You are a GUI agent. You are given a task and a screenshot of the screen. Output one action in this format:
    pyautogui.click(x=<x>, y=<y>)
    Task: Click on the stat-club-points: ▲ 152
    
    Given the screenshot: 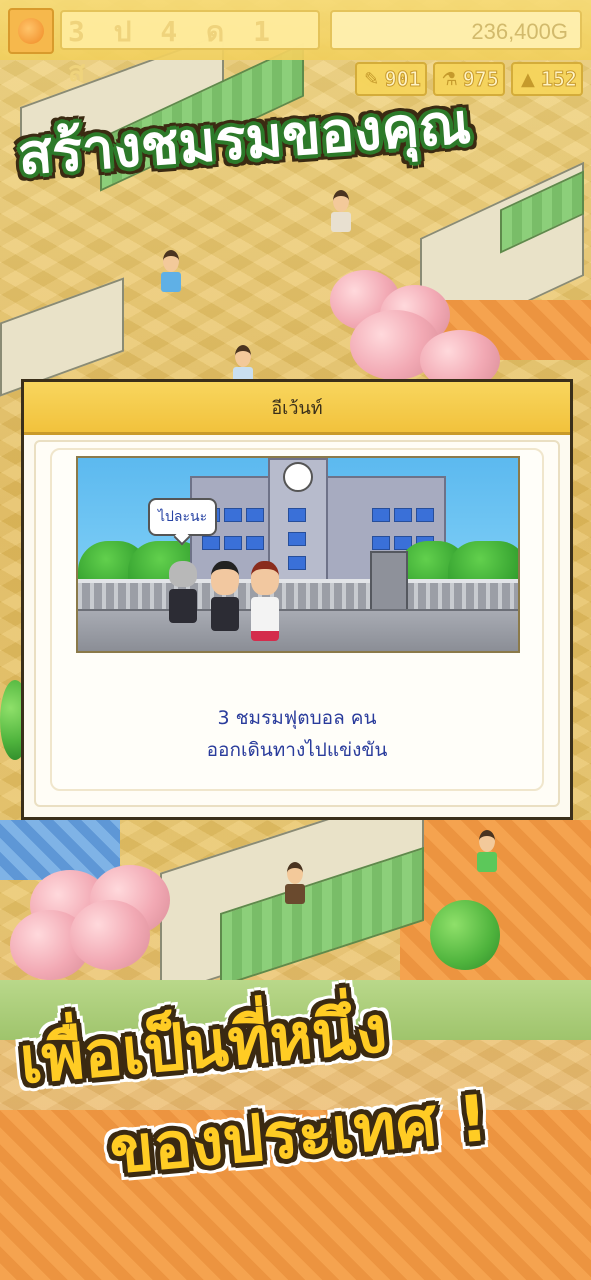 What is the action you would take?
    pyautogui.click(x=546, y=79)
    